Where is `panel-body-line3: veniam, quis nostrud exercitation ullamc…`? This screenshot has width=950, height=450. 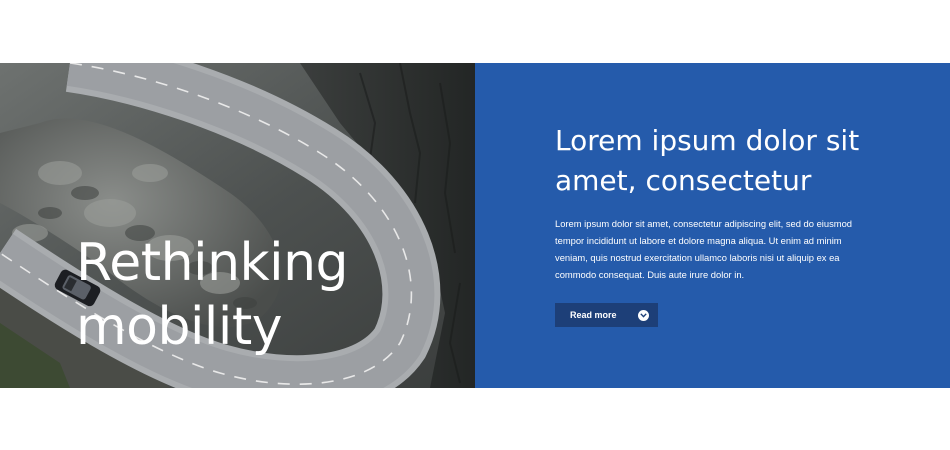
panel-body-line3: veniam, quis nostrud exercitation ullamc… is located at coordinates (697, 257).